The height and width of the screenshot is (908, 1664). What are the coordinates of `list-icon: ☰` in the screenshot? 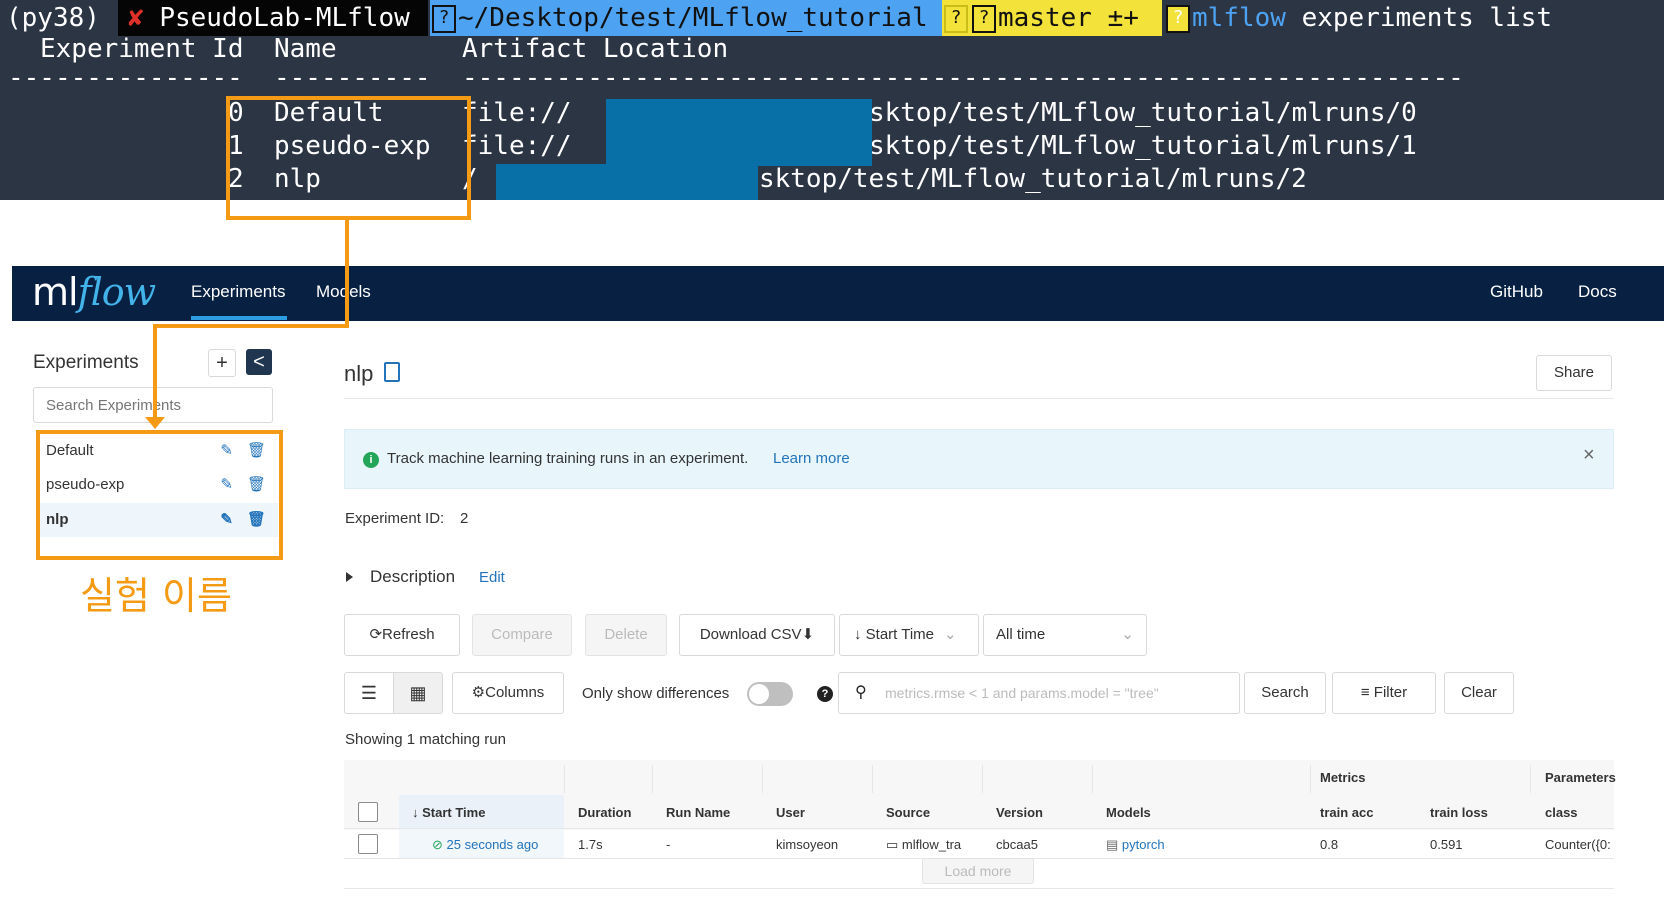 It's located at (369, 693).